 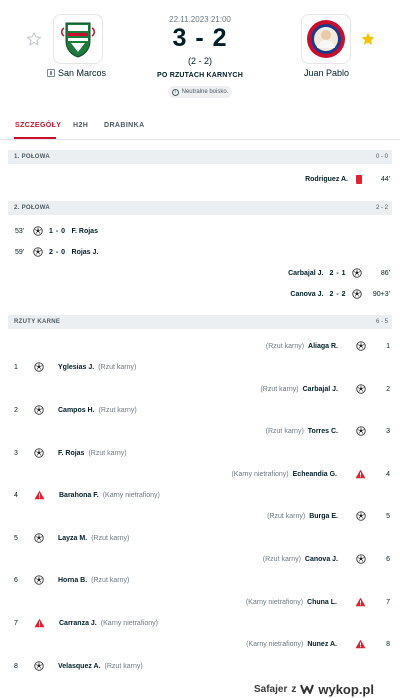 I want to click on penalties-title: RZUTY KARNE, so click(x=37, y=322).